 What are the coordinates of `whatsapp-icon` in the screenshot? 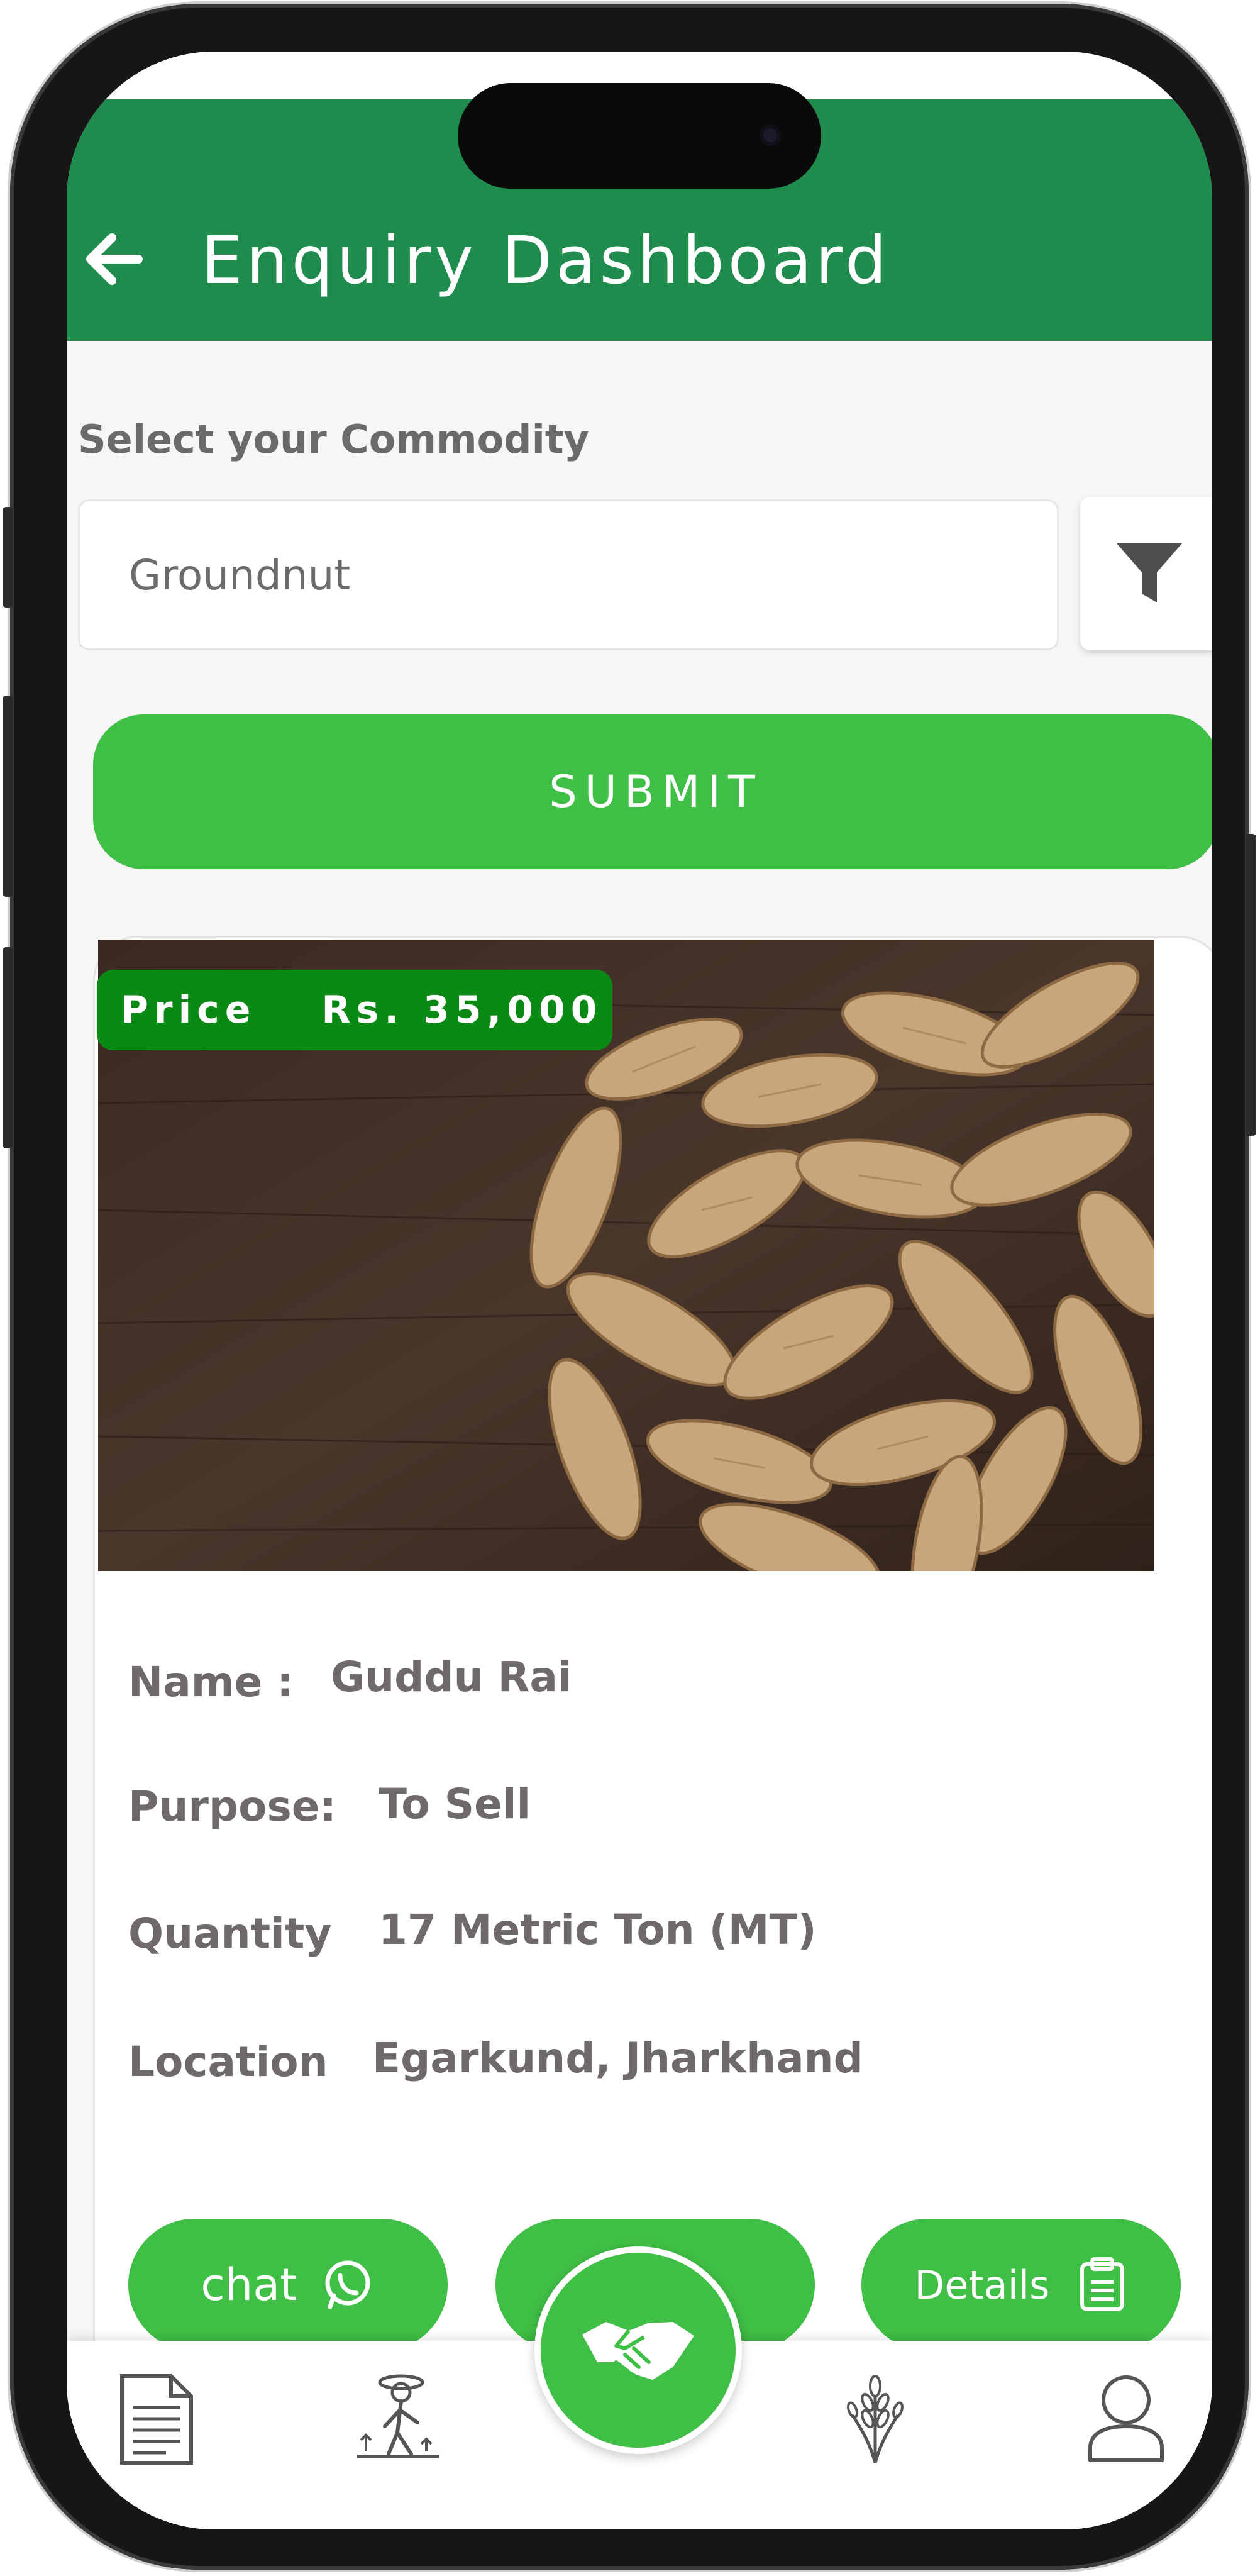 It's located at (347, 2284).